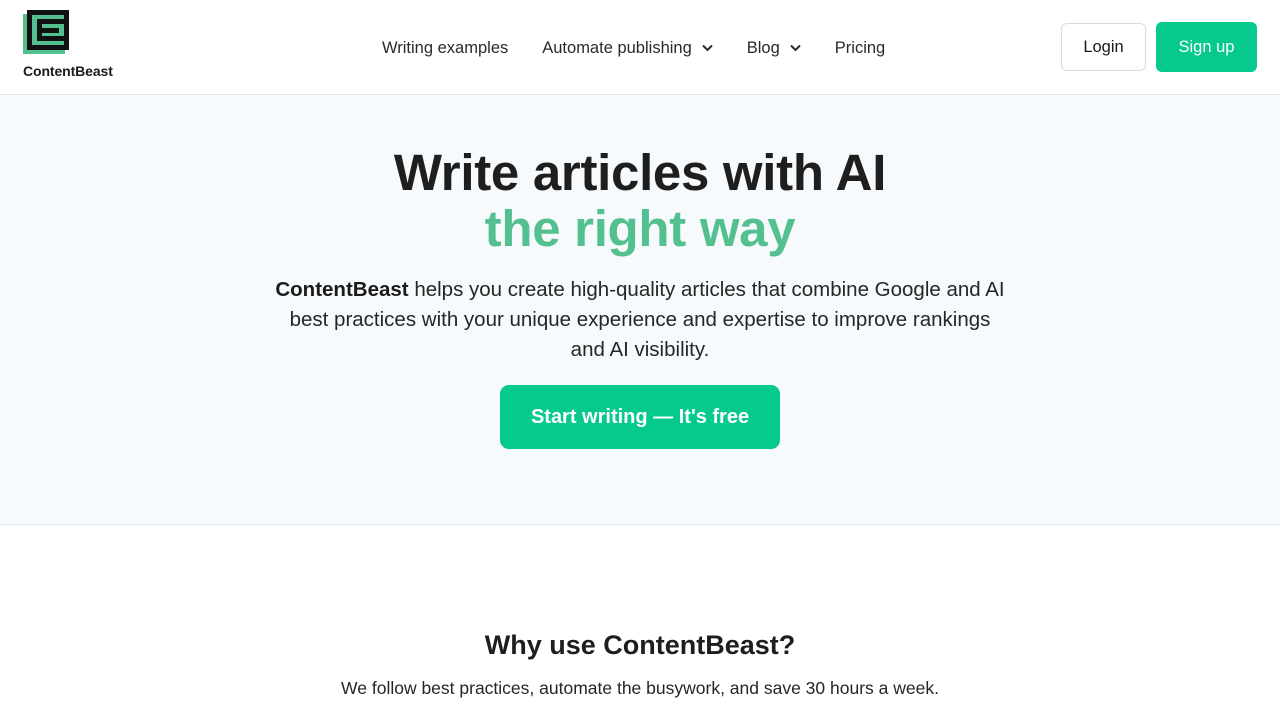  I want to click on contentbeast-logo-icon, so click(46, 32).